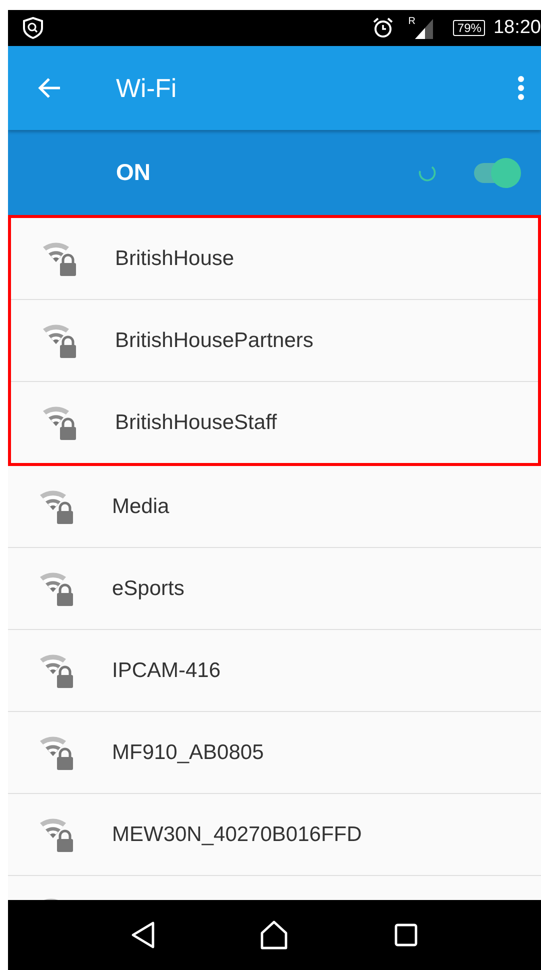 The width and height of the screenshot is (541, 970). I want to click on home-icon, so click(274, 935).